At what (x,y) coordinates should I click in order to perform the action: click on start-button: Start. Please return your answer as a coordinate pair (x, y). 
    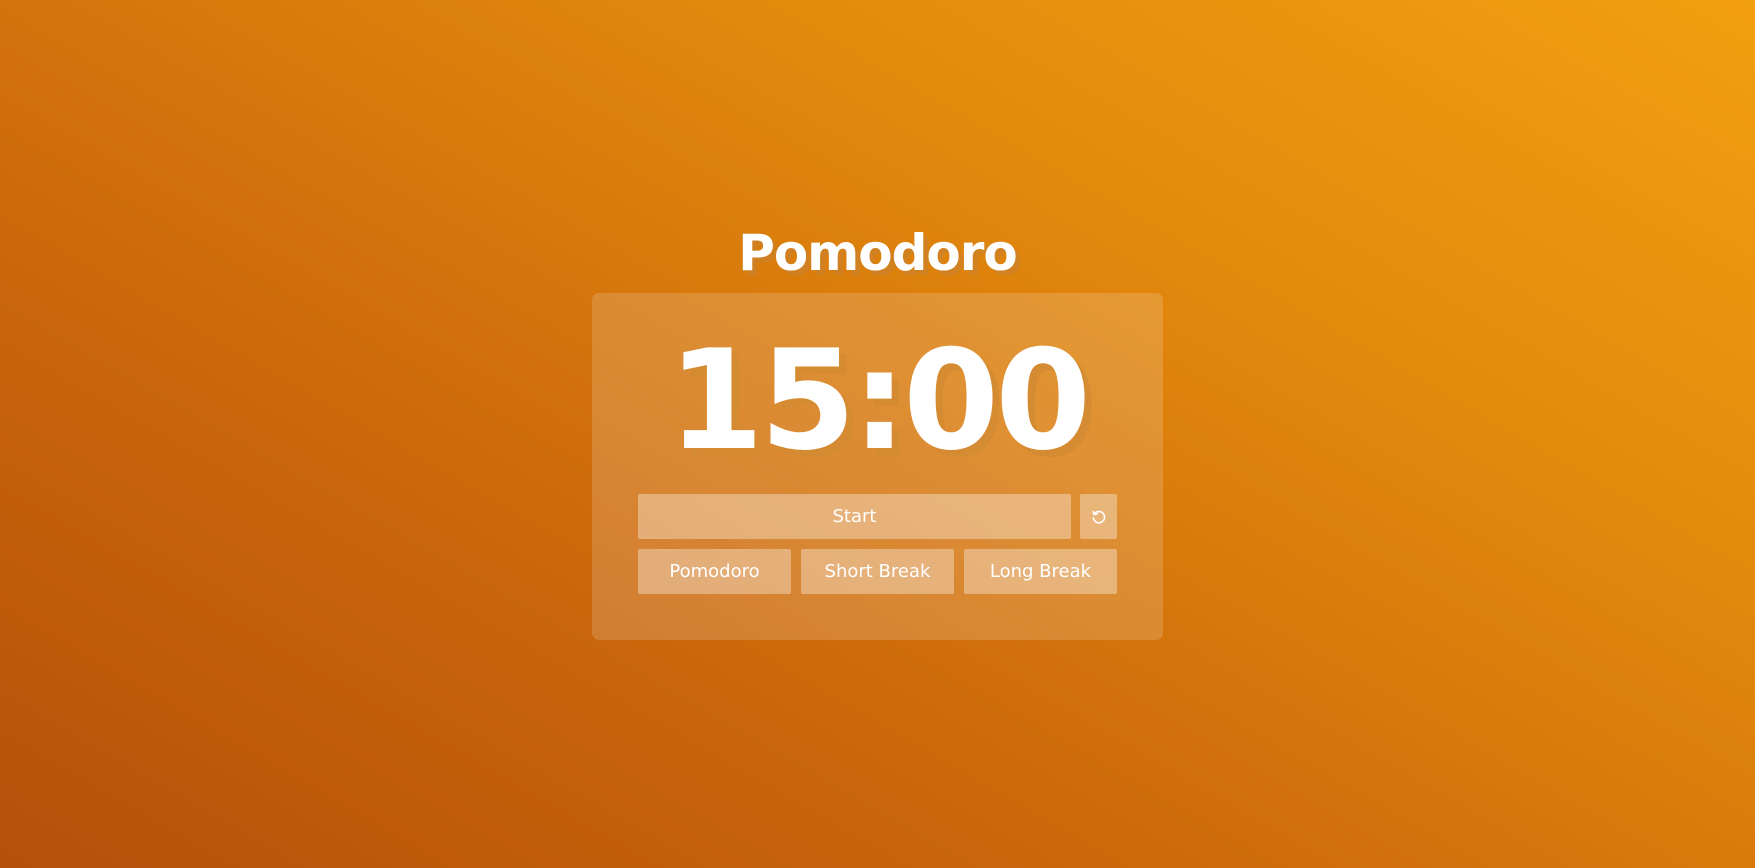
    Looking at the image, I should click on (854, 516).